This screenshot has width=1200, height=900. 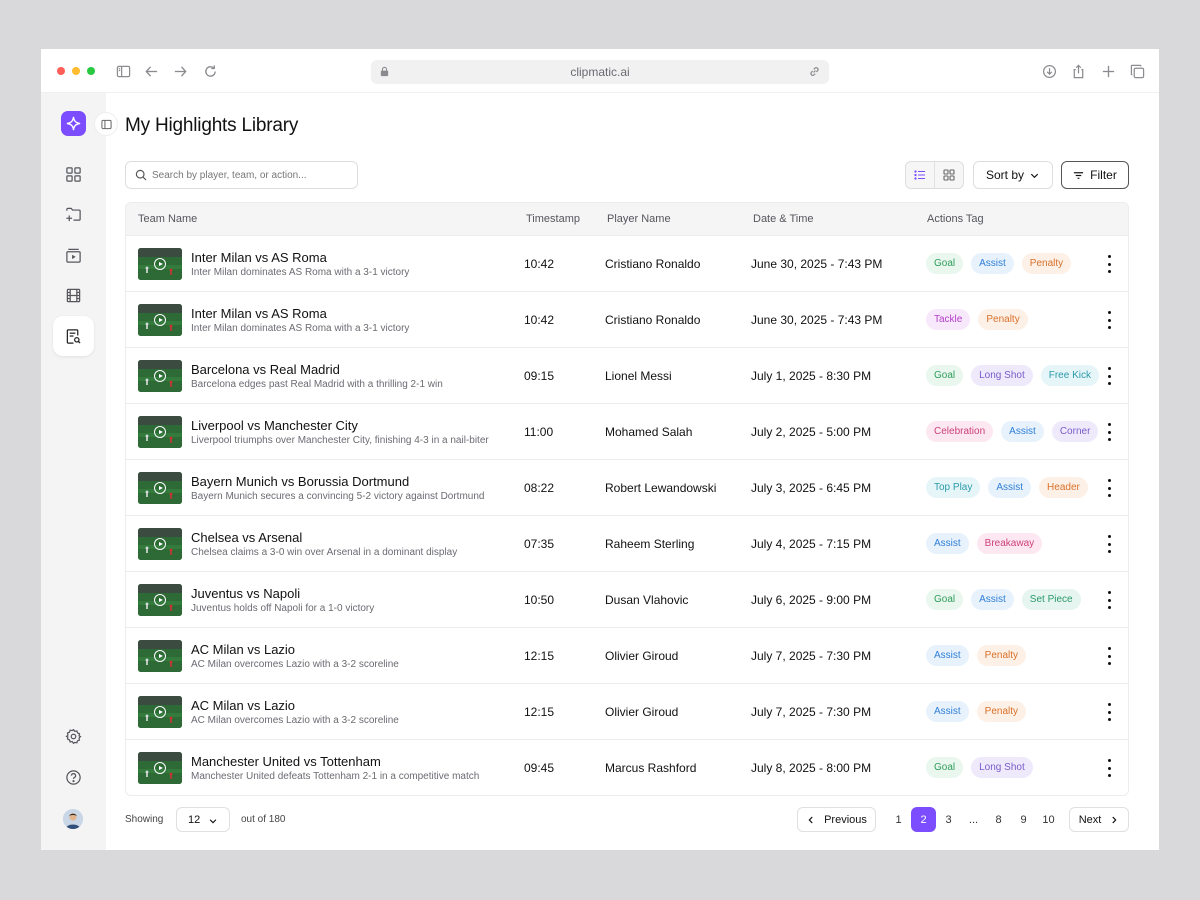 I want to click on action-tag: Tackle, so click(x=948, y=319).